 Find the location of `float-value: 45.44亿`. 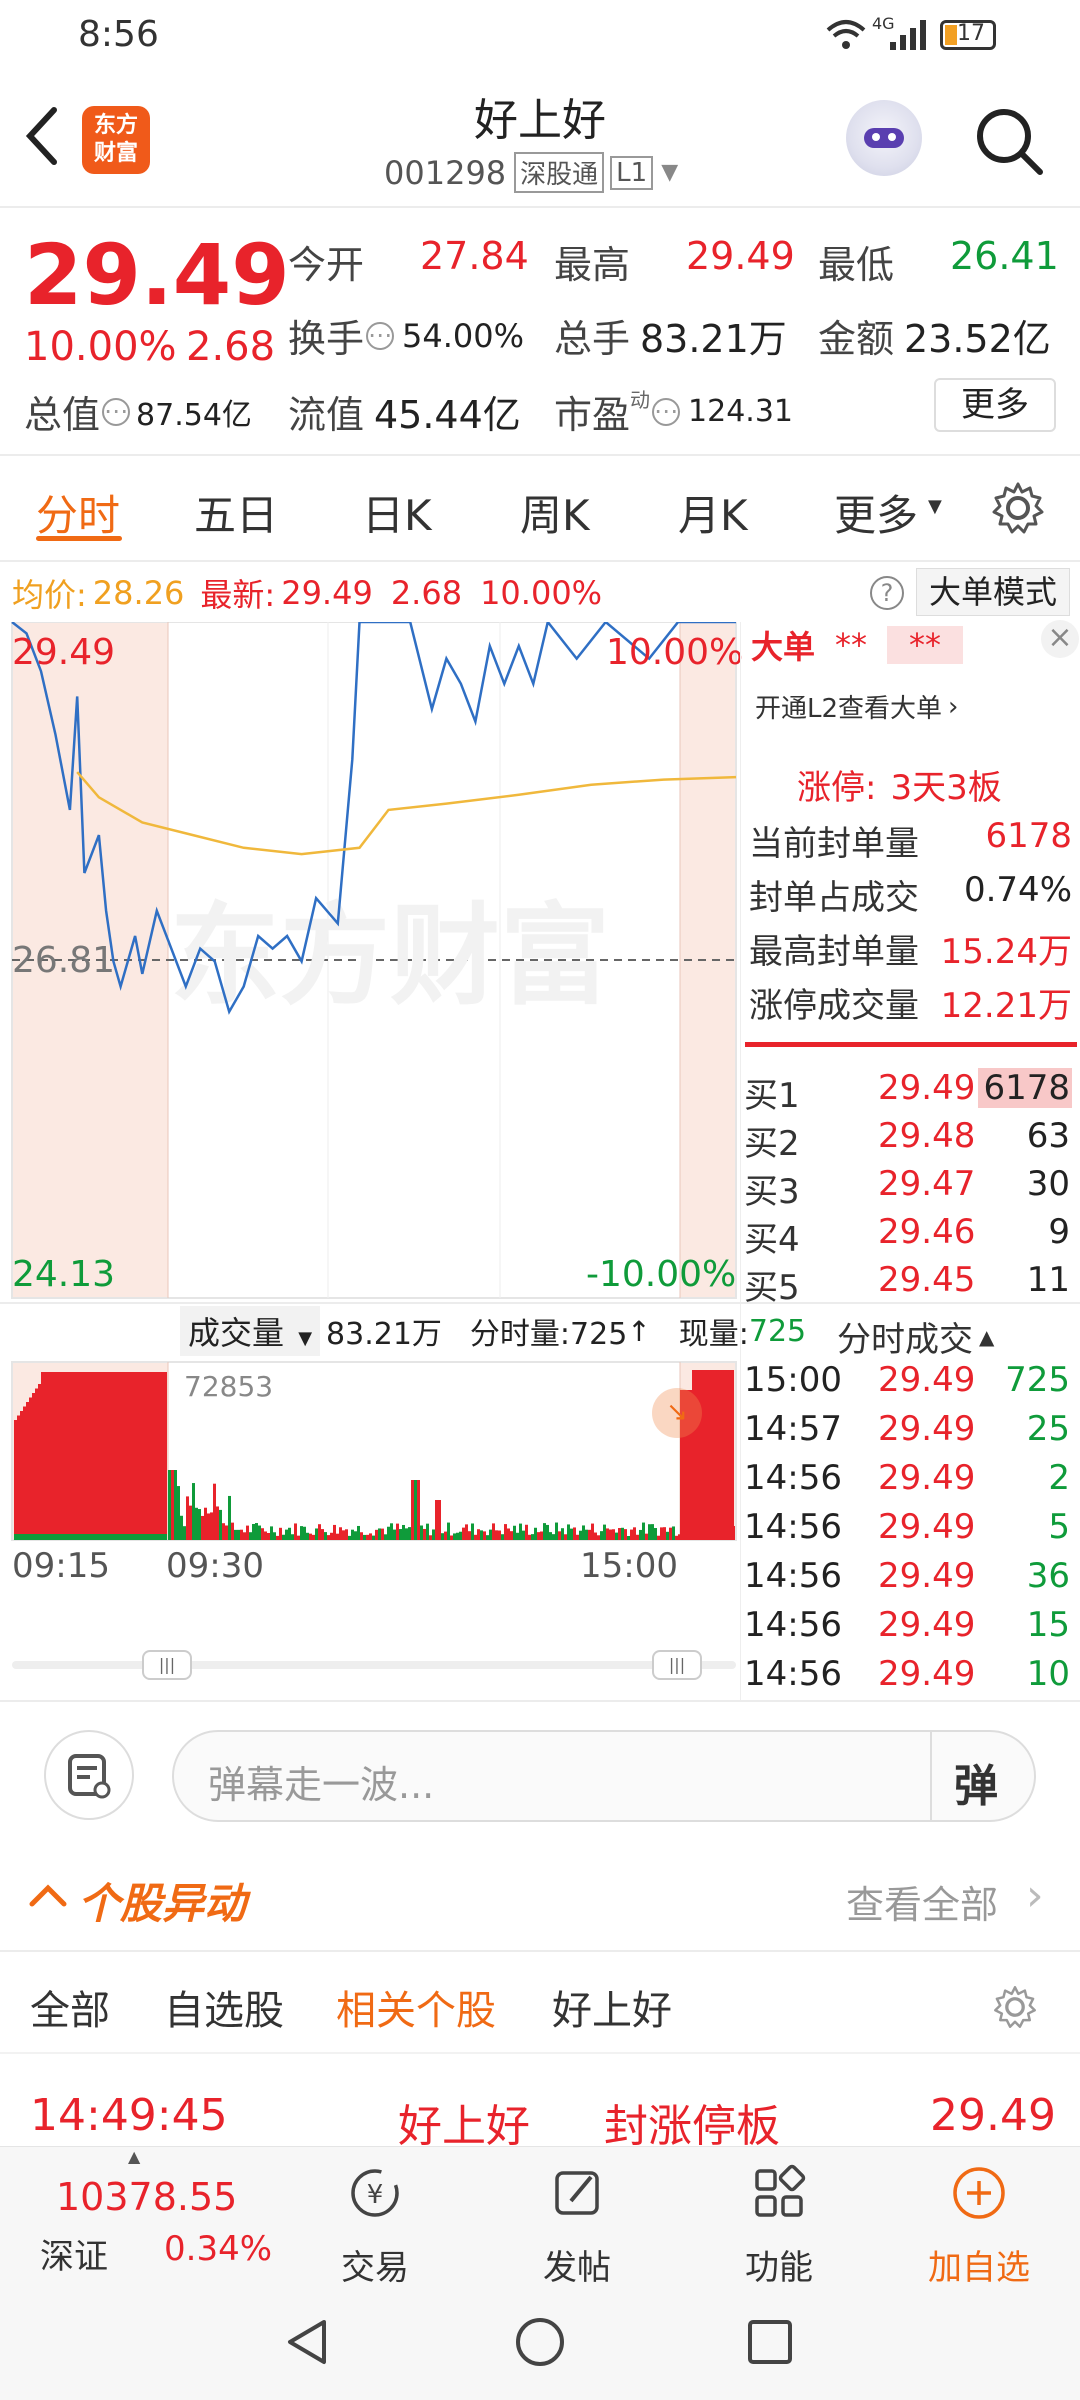

float-value: 45.44亿 is located at coordinates (447, 415).